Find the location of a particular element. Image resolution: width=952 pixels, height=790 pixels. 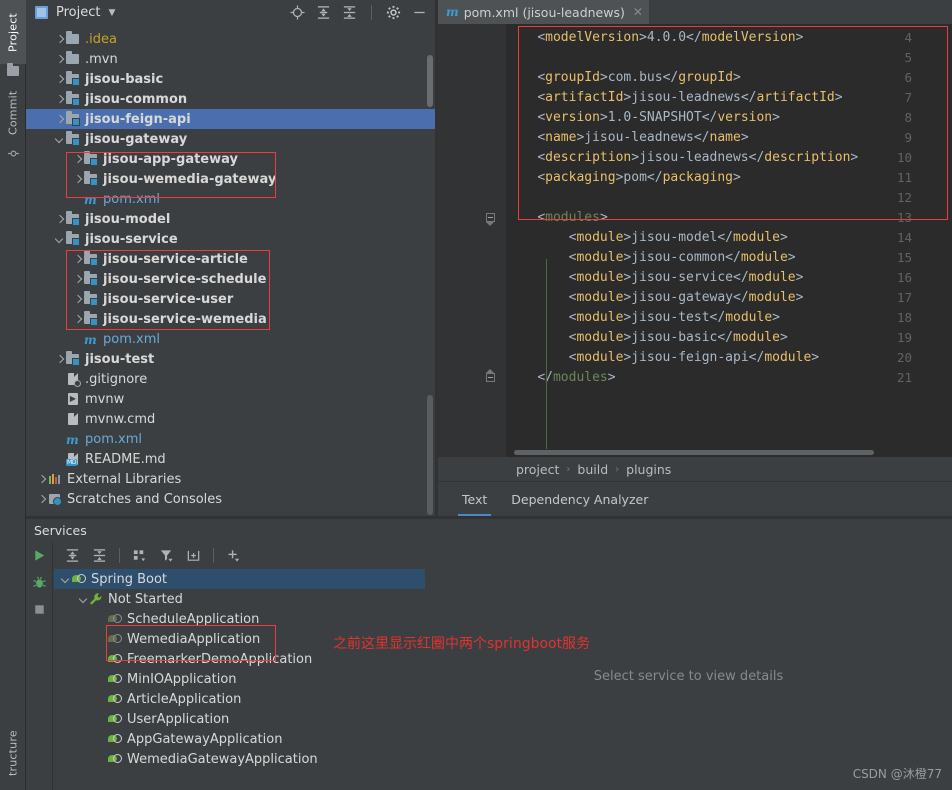

services-tree-row: MinIOApplication is located at coordinates (239, 679).